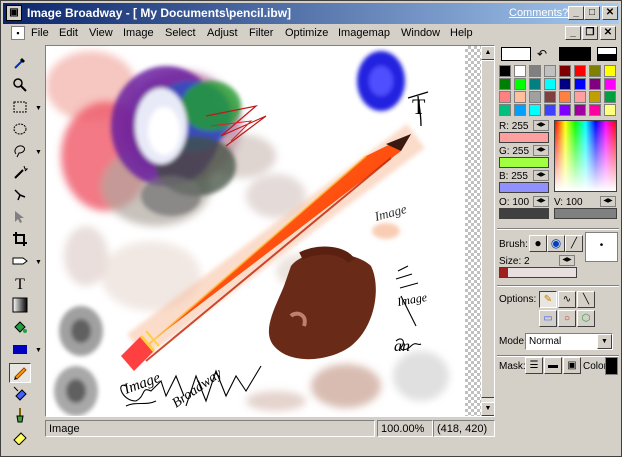  What do you see at coordinates (541, 201) in the screenshot?
I see `opacity-spinner: ◀▶` at bounding box center [541, 201].